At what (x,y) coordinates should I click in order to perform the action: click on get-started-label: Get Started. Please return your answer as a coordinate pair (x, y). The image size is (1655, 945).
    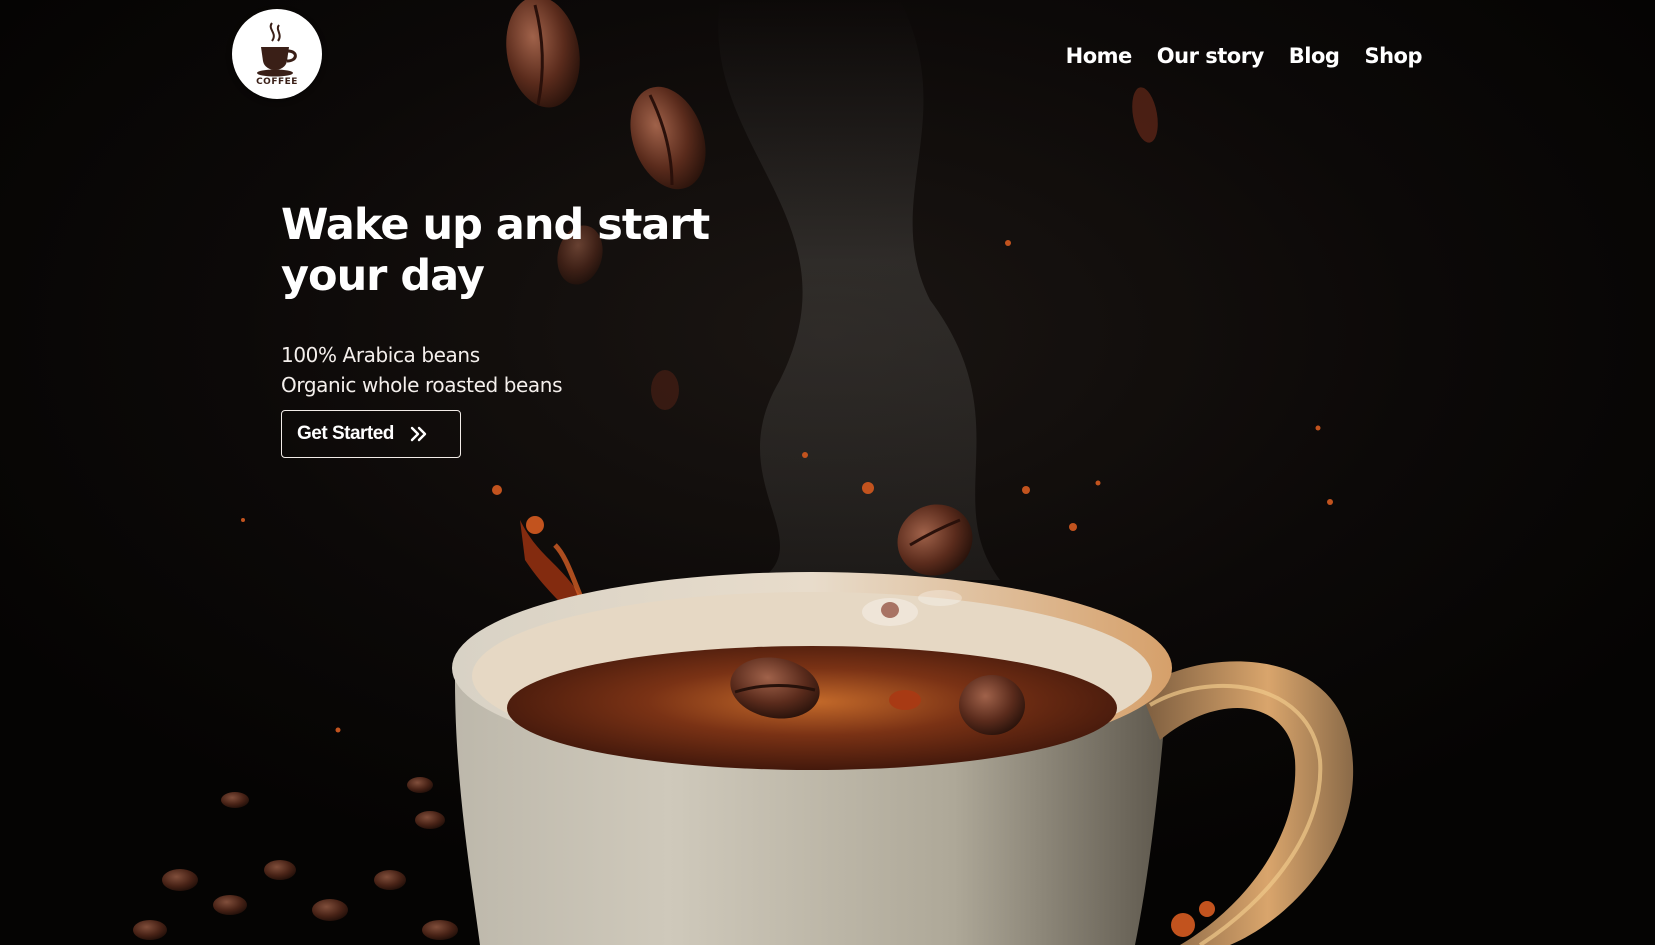
    Looking at the image, I should click on (345, 433).